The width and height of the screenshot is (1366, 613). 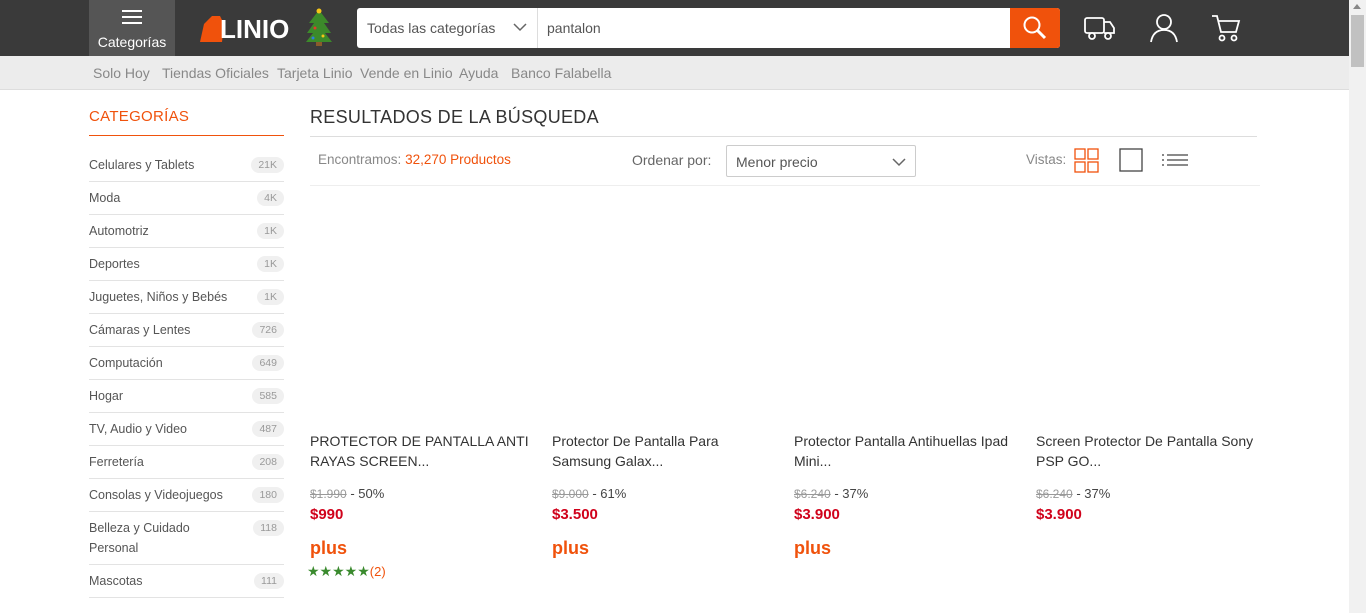 What do you see at coordinates (319, 27) in the screenshot?
I see `christmas-tree-icon` at bounding box center [319, 27].